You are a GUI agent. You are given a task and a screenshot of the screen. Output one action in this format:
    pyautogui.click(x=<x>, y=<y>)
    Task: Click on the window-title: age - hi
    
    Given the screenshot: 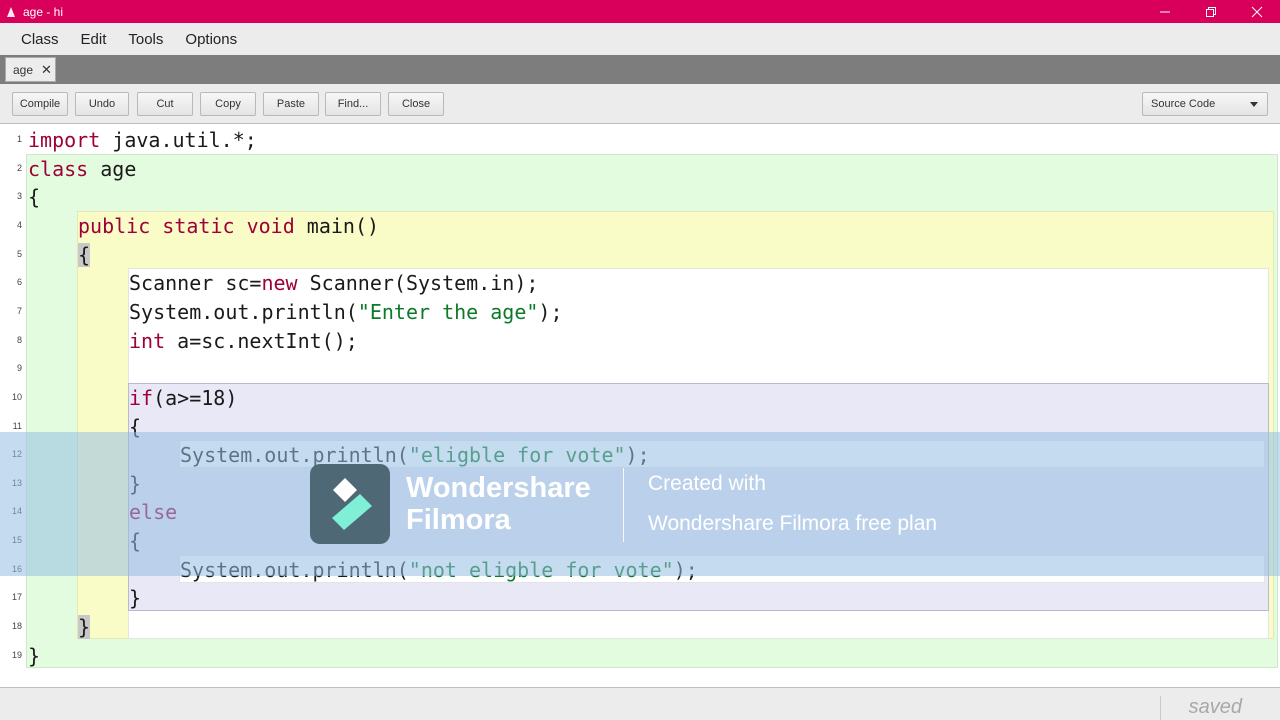 What is the action you would take?
    pyautogui.click(x=43, y=11)
    